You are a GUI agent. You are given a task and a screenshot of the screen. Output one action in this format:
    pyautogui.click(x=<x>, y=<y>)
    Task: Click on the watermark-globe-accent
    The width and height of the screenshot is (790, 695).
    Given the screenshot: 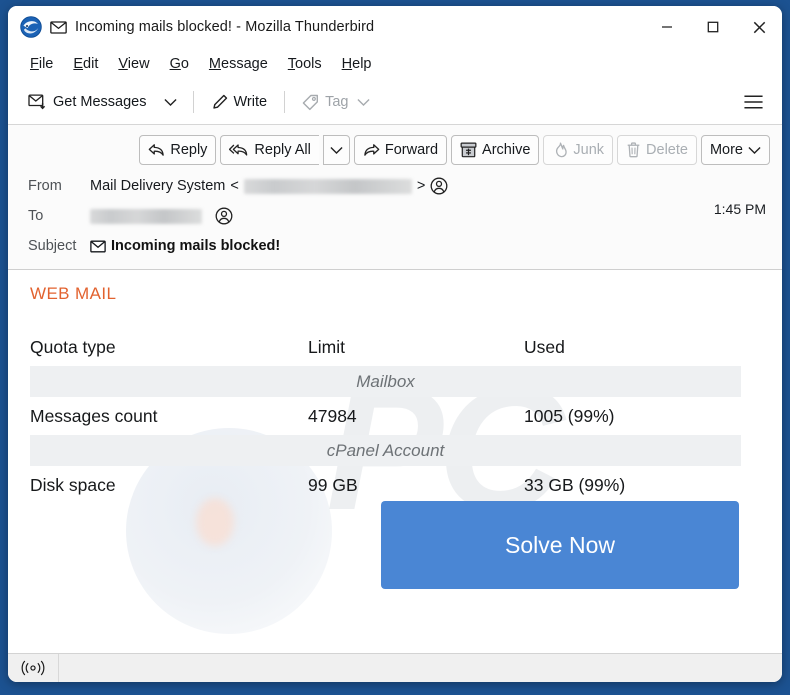 What is the action you would take?
    pyautogui.click(x=215, y=522)
    